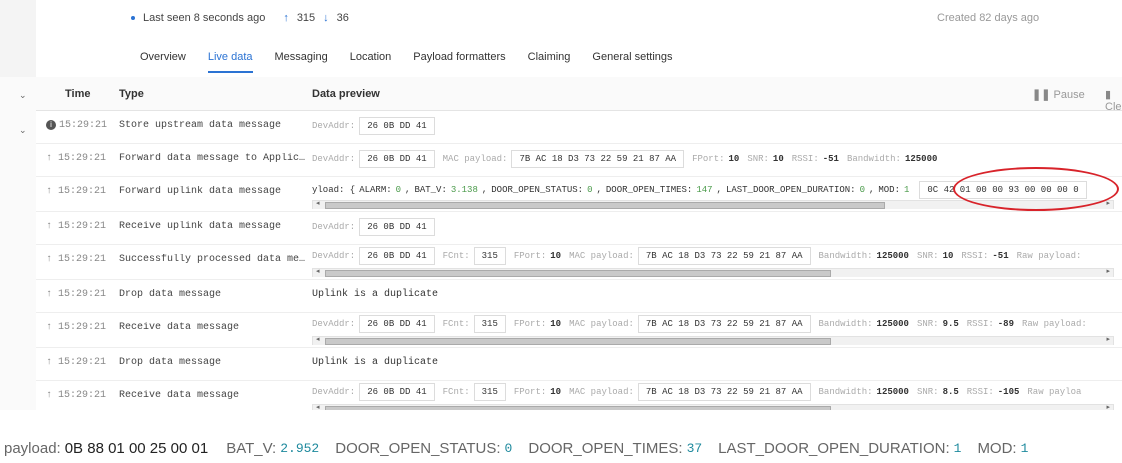  I want to click on dot-value: 147, so click(704, 190).